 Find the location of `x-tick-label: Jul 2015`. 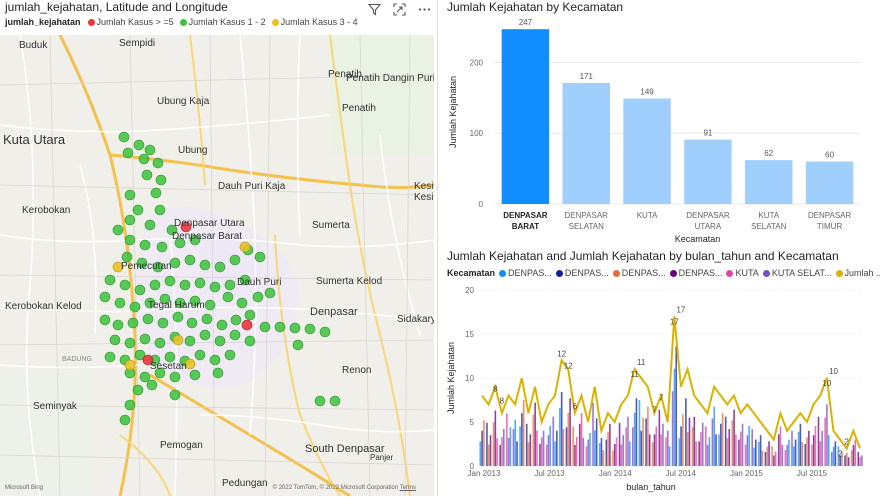

x-tick-label: Jul 2015 is located at coordinates (812, 473).